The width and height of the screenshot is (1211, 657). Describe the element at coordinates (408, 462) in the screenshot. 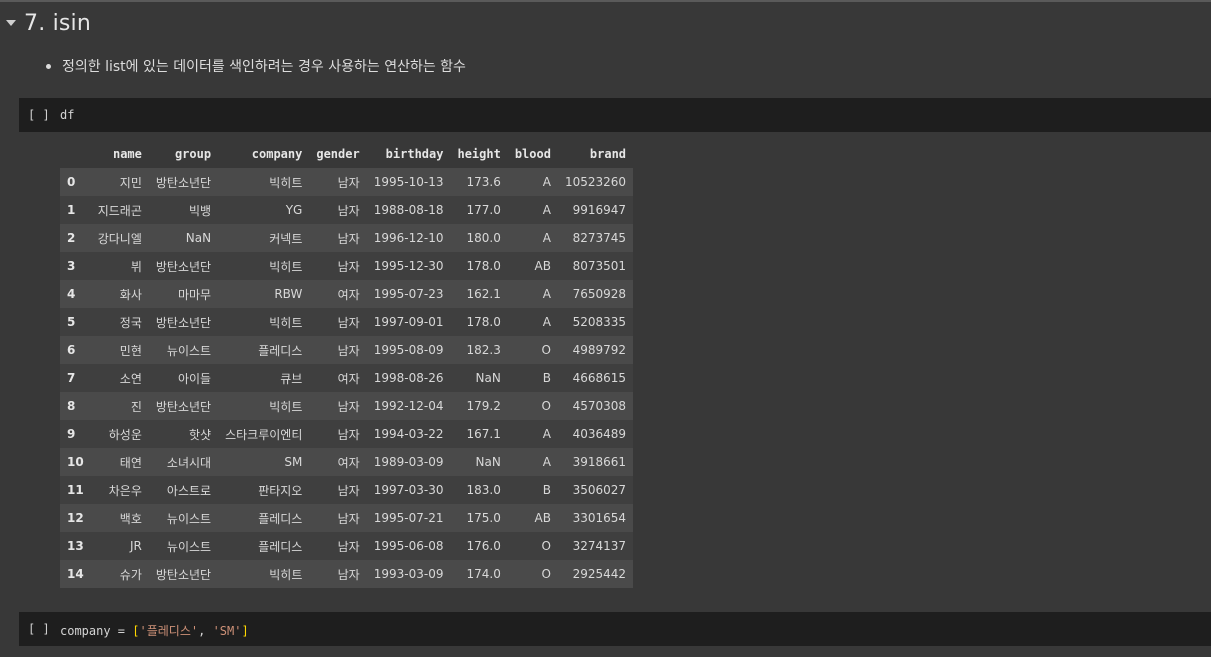

I see `cell-birthday: 1989-03-09` at that location.